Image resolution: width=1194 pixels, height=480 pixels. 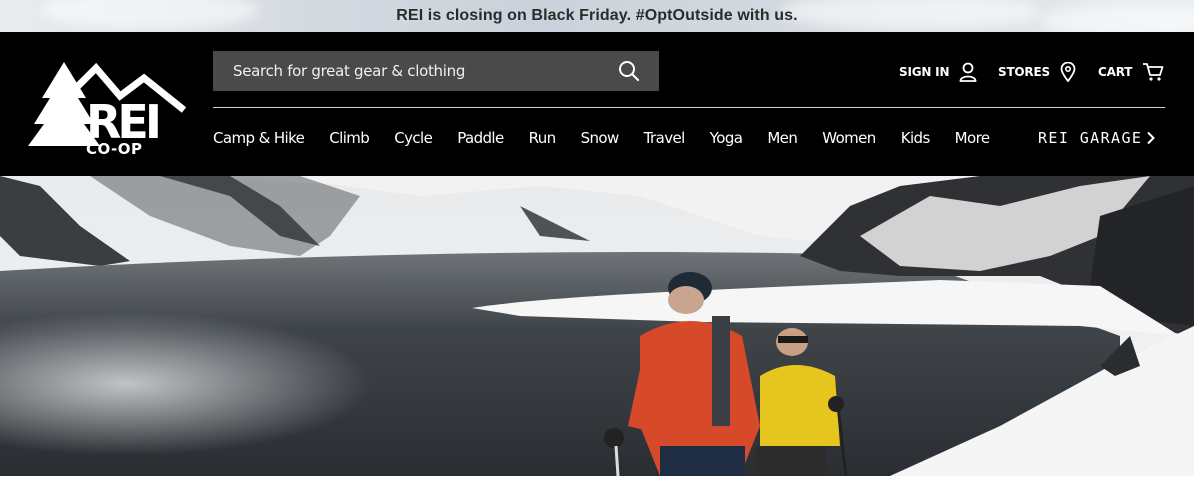 What do you see at coordinates (849, 138) in the screenshot?
I see `nav-item-women: Women` at bounding box center [849, 138].